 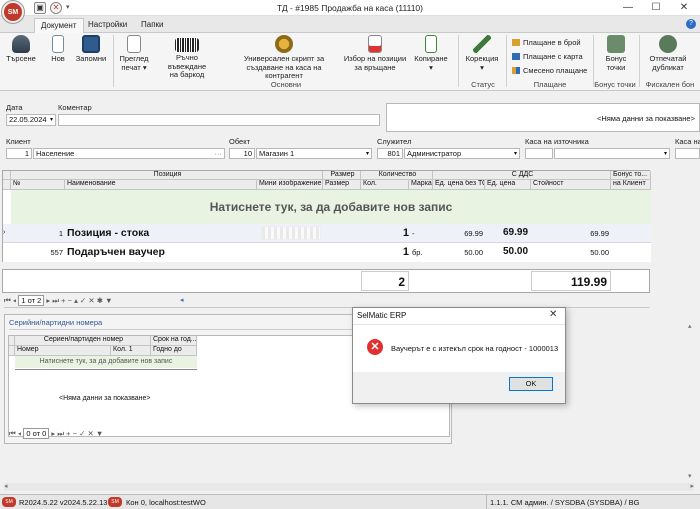 What do you see at coordinates (375, 44) in the screenshot?
I see `return-document-icon` at bounding box center [375, 44].